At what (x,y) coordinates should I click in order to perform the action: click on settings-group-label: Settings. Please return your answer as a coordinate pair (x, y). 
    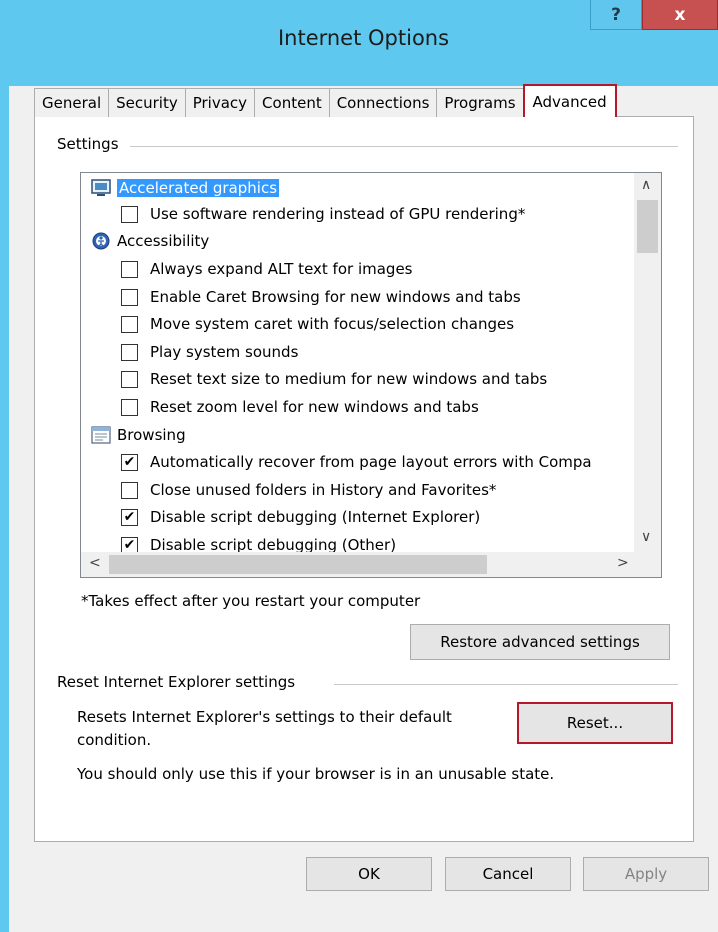
    Looking at the image, I should click on (91, 144).